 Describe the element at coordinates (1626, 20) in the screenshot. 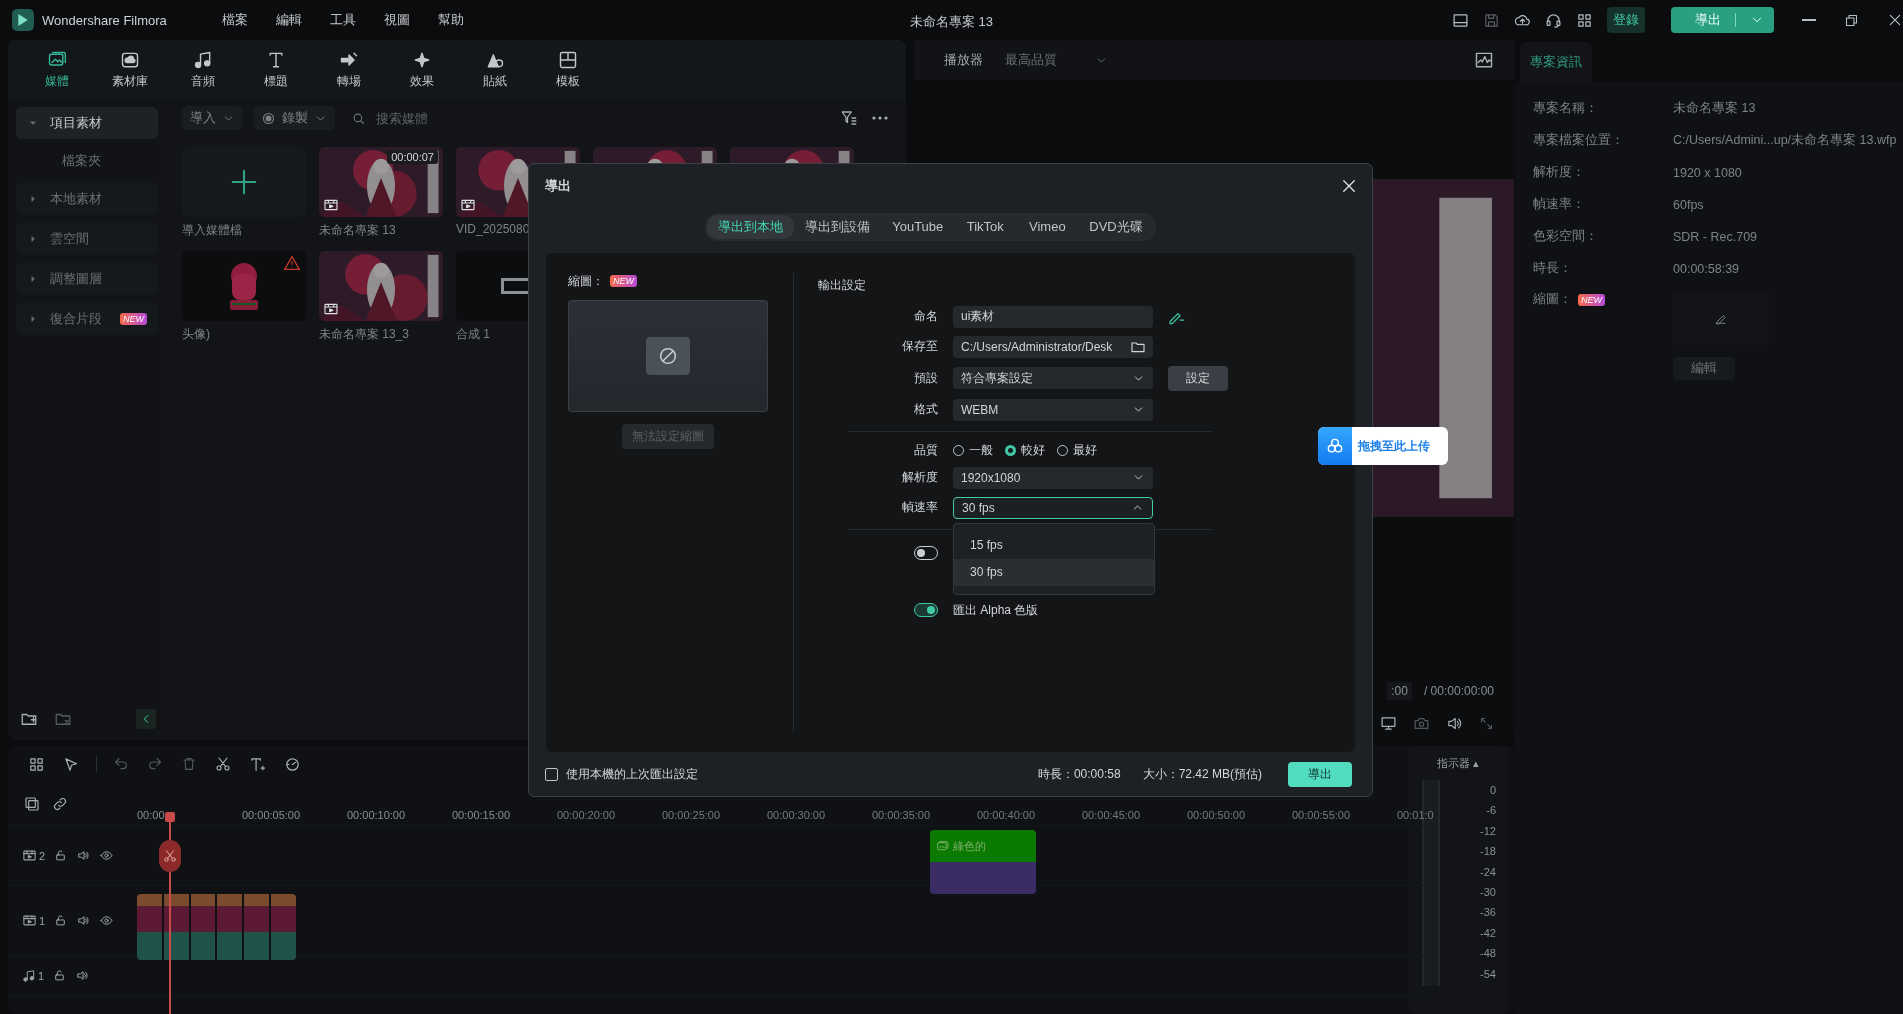

I see `login-button: 登錄` at that location.